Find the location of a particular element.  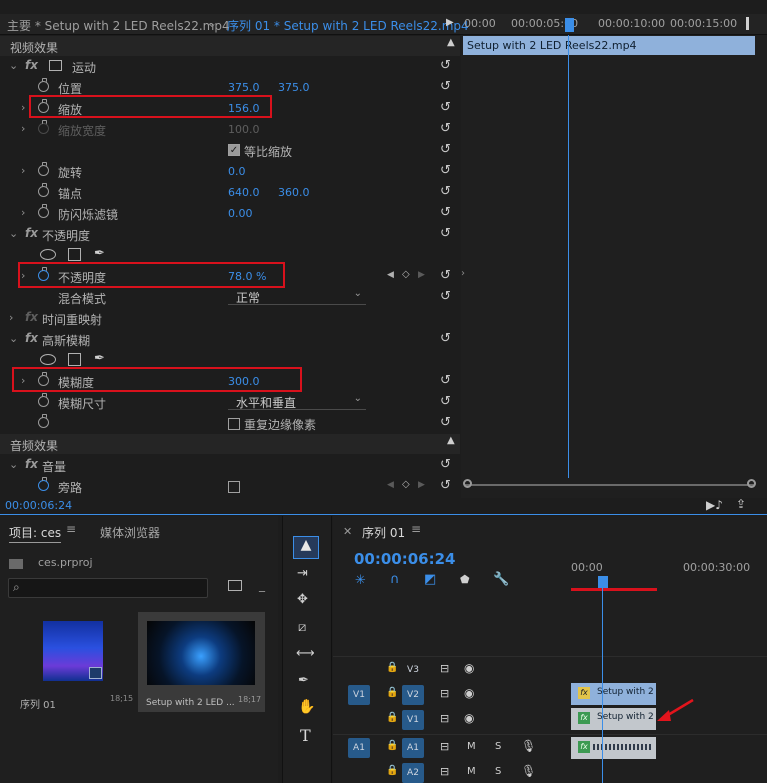

hand-tool-icon: ✋ is located at coordinates (306, 707).